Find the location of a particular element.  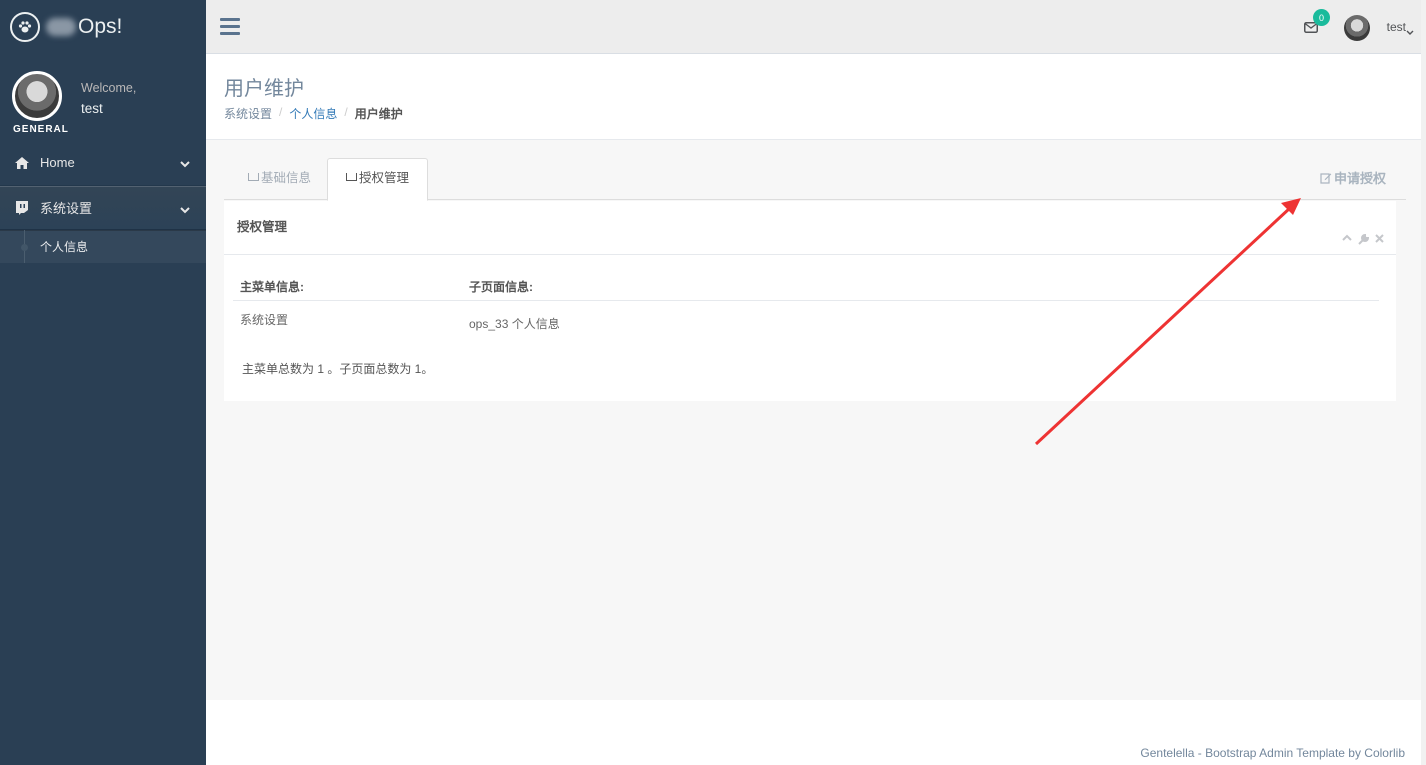

tab-basic-info: 基础信息 is located at coordinates (279, 176).